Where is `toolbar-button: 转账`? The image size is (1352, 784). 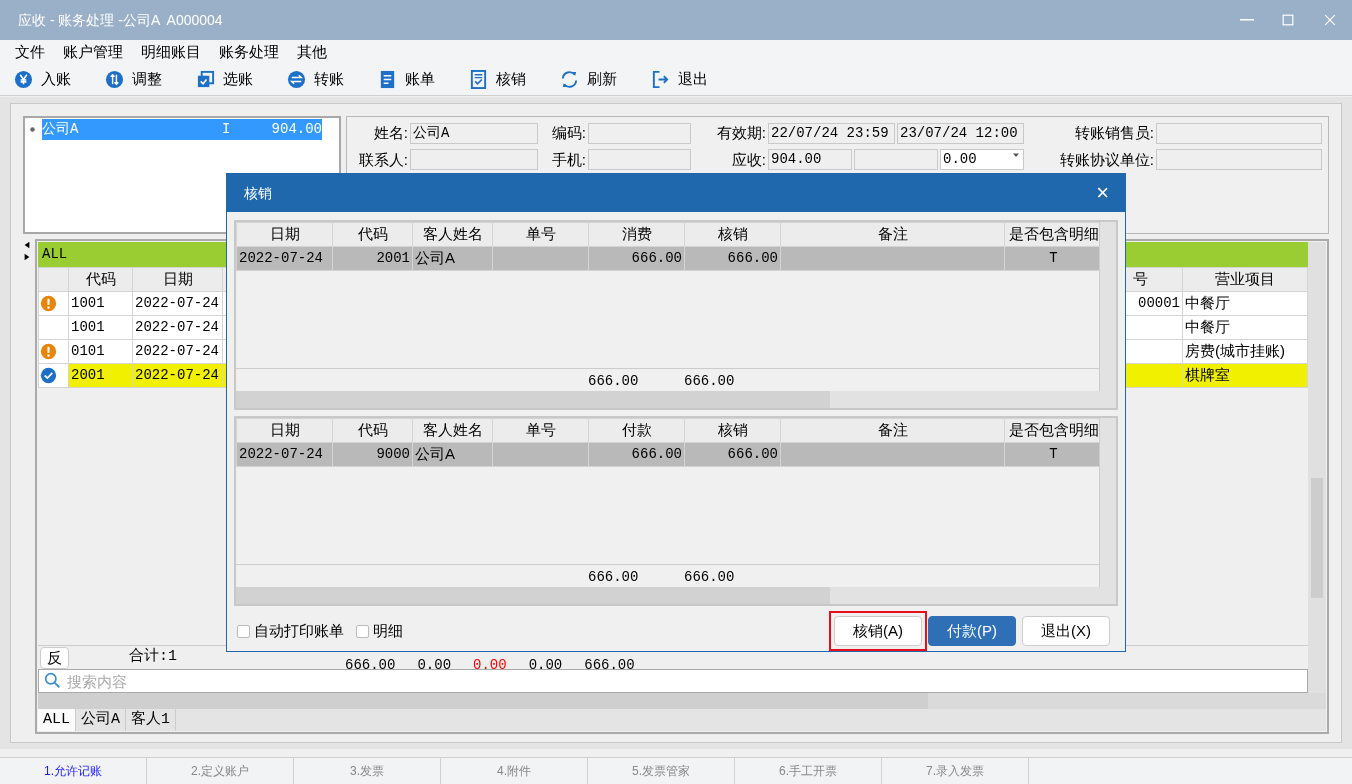 toolbar-button: 转账 is located at coordinates (315, 79).